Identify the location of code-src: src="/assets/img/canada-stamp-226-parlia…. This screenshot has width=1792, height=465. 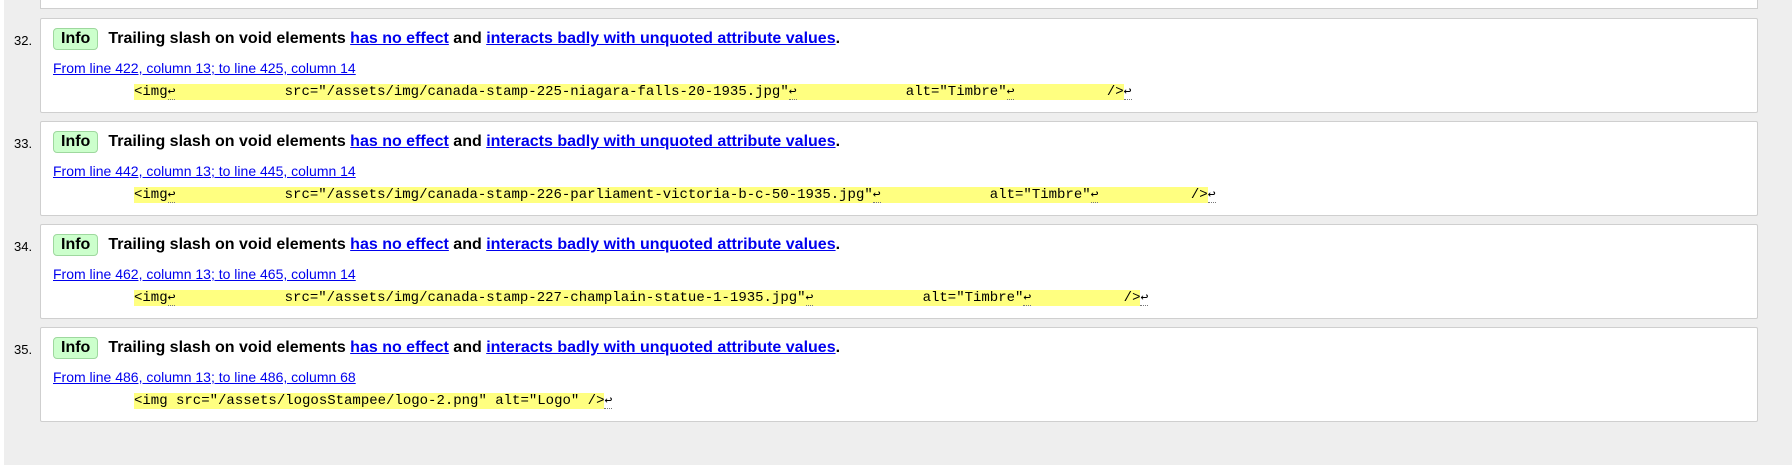
(524, 195).